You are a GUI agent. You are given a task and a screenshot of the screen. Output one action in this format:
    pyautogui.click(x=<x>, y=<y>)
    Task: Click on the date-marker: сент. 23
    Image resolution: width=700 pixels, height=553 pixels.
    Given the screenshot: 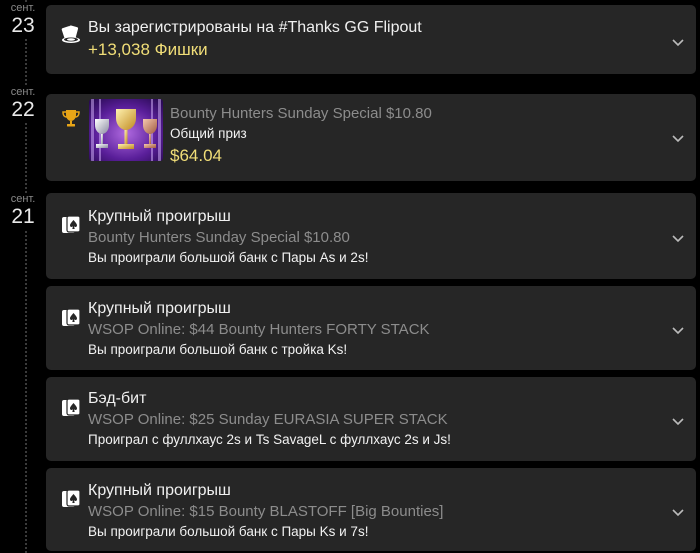 What is the action you would take?
    pyautogui.click(x=23, y=20)
    